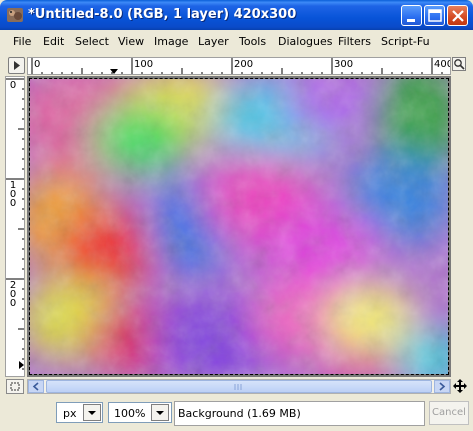  What do you see at coordinates (252, 41) in the screenshot?
I see `menu-tools: Tools` at bounding box center [252, 41].